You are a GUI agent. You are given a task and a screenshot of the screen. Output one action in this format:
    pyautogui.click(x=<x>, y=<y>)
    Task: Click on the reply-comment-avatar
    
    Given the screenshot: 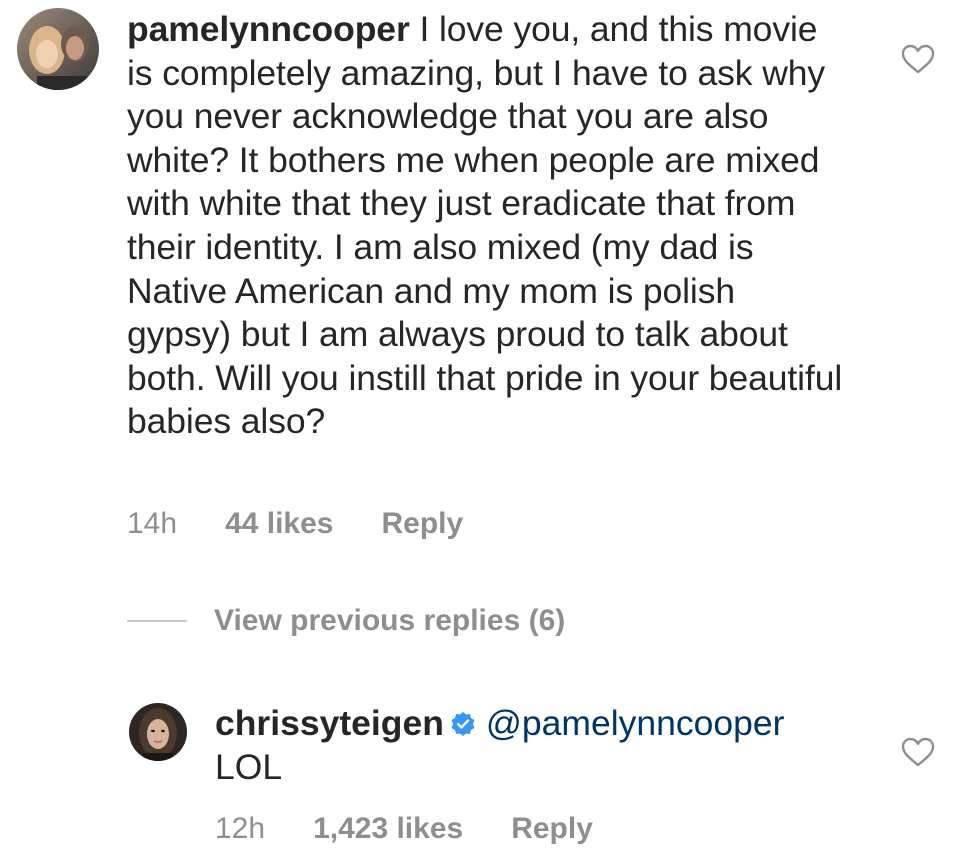 What is the action you would take?
    pyautogui.click(x=158, y=732)
    